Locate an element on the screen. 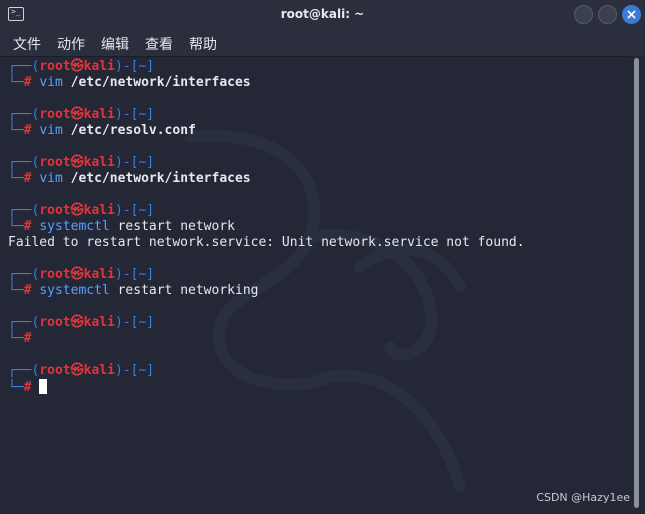  text-cursor is located at coordinates (43, 386).